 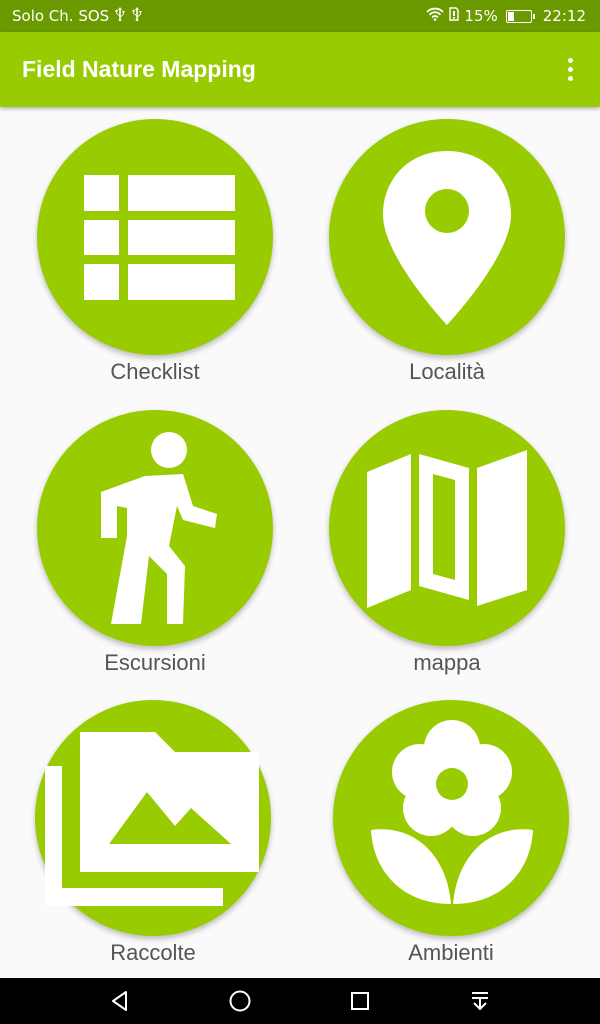 What do you see at coordinates (435, 16) in the screenshot?
I see `wifi-icon` at bounding box center [435, 16].